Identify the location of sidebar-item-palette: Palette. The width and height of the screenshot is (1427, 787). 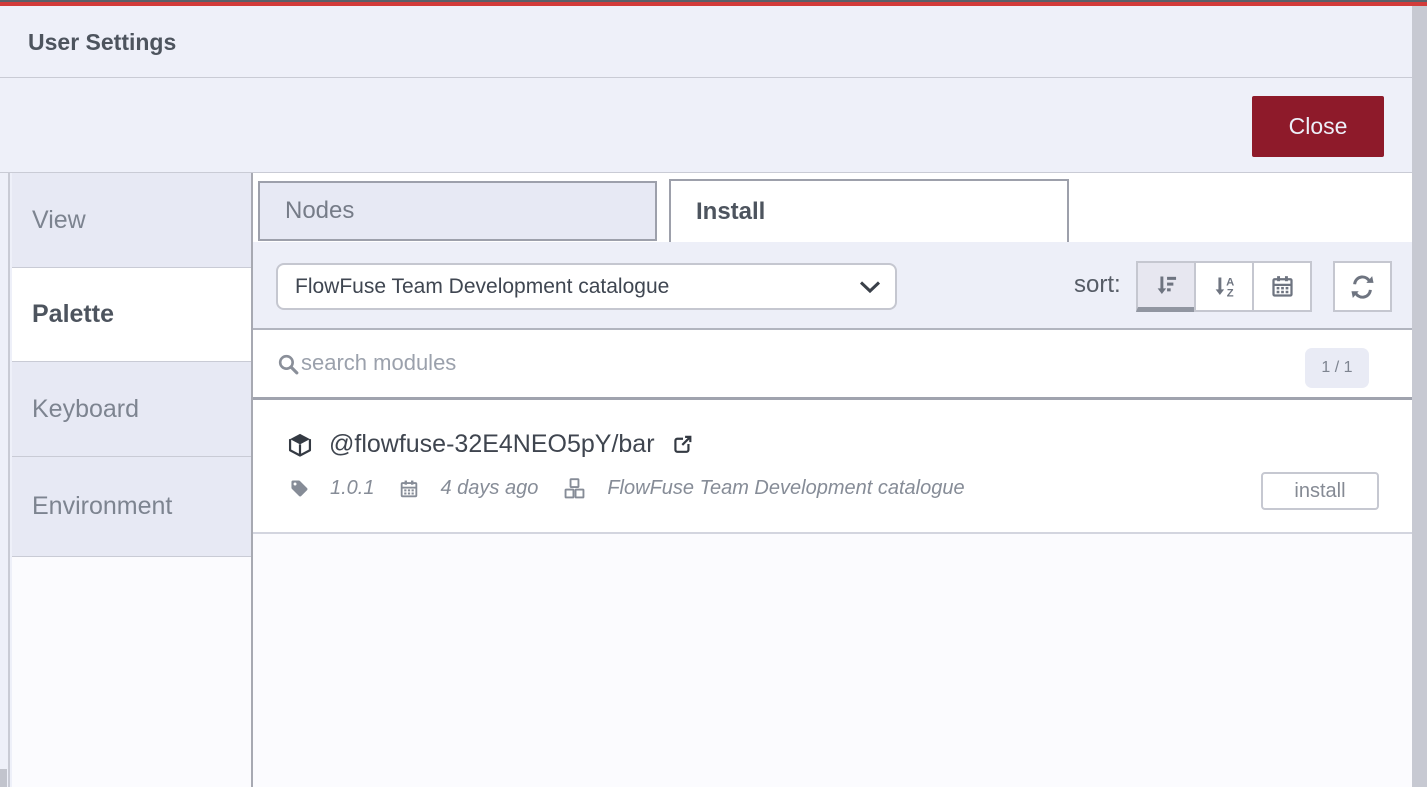
(131, 315).